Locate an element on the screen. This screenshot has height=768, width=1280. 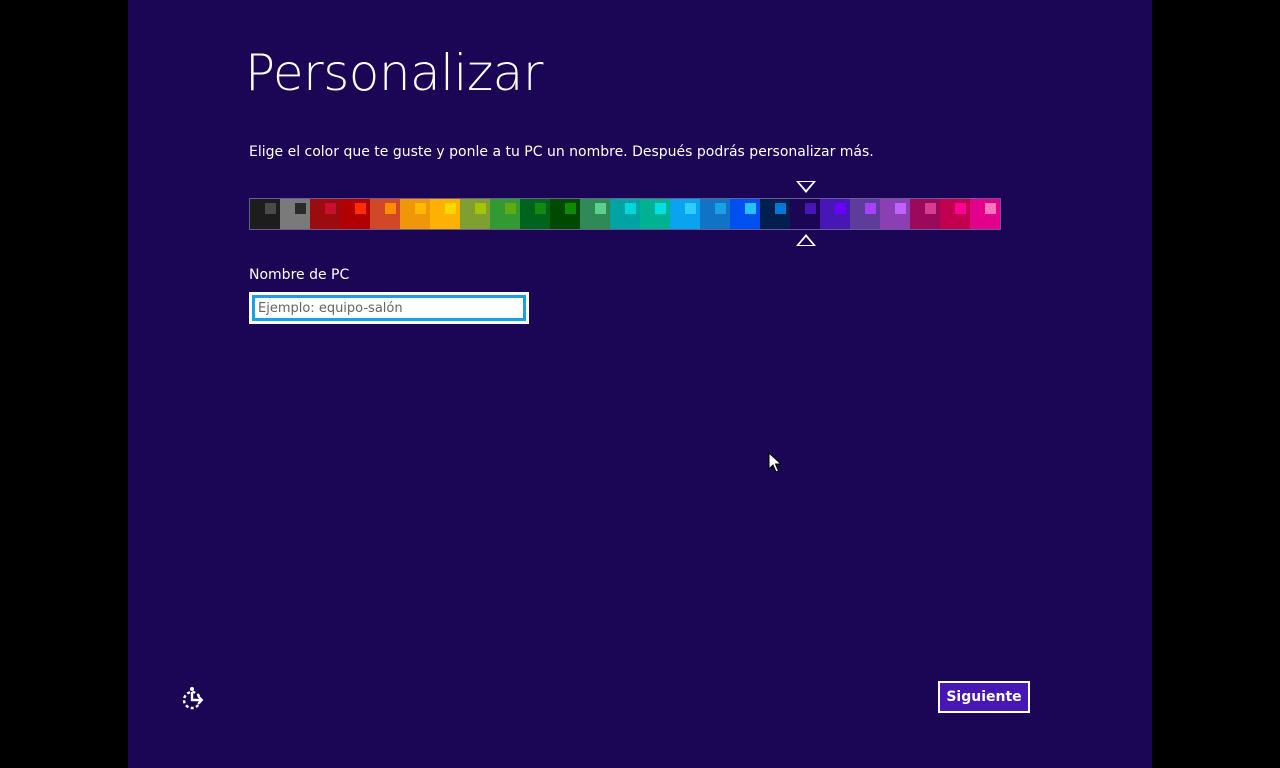
selected-color-marker-bottom is located at coordinates (806, 240).